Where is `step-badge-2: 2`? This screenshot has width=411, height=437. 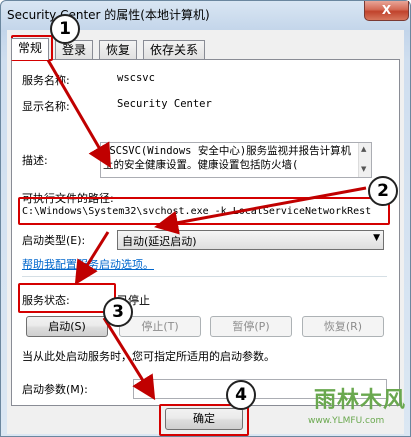
step-badge-2: 2 is located at coordinates (383, 191).